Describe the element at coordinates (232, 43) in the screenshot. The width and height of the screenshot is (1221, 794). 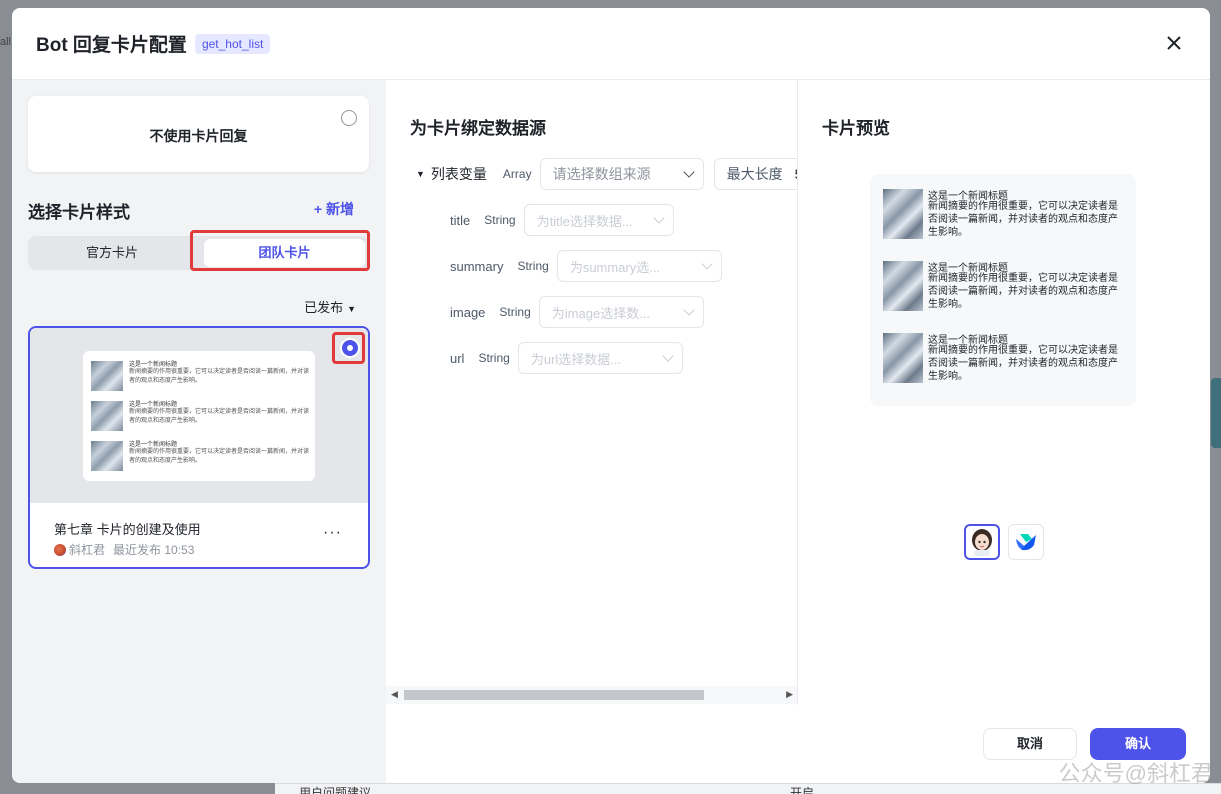
I see `plugin-tag: get_hot_list` at that location.